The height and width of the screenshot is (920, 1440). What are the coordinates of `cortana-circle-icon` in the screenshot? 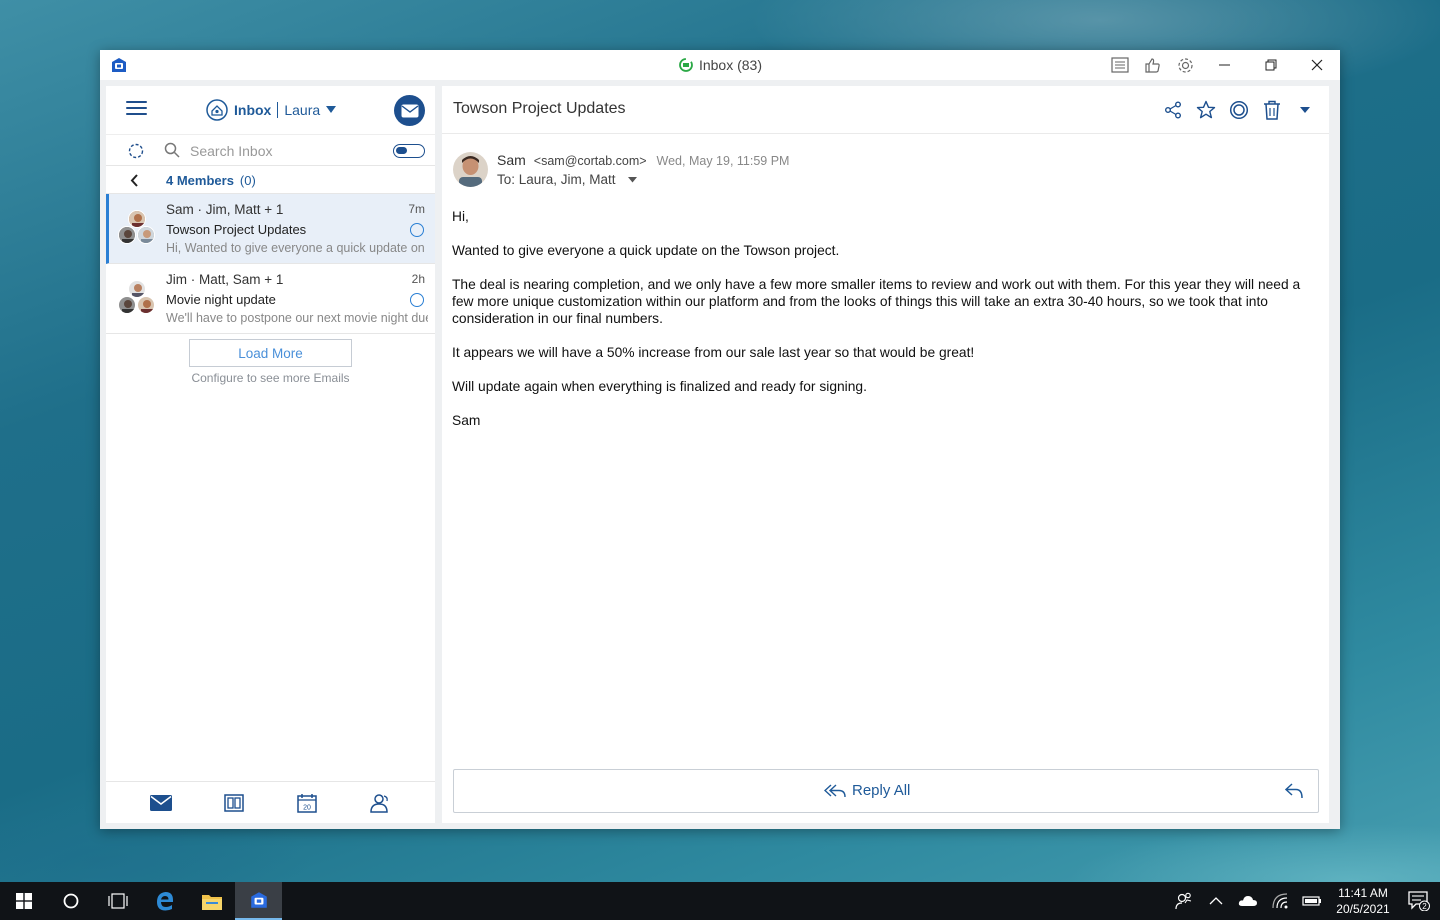 It's located at (70, 901).